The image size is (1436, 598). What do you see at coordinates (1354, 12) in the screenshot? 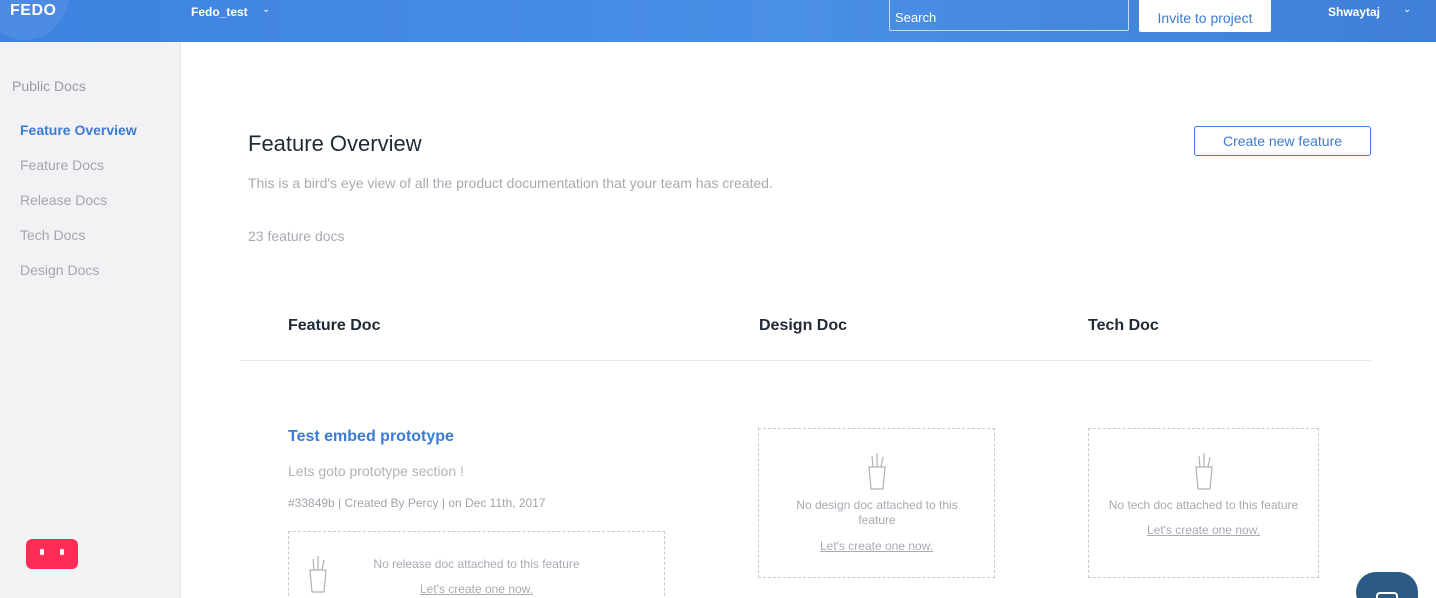
I see `user-menu-label: Shwaytaj` at bounding box center [1354, 12].